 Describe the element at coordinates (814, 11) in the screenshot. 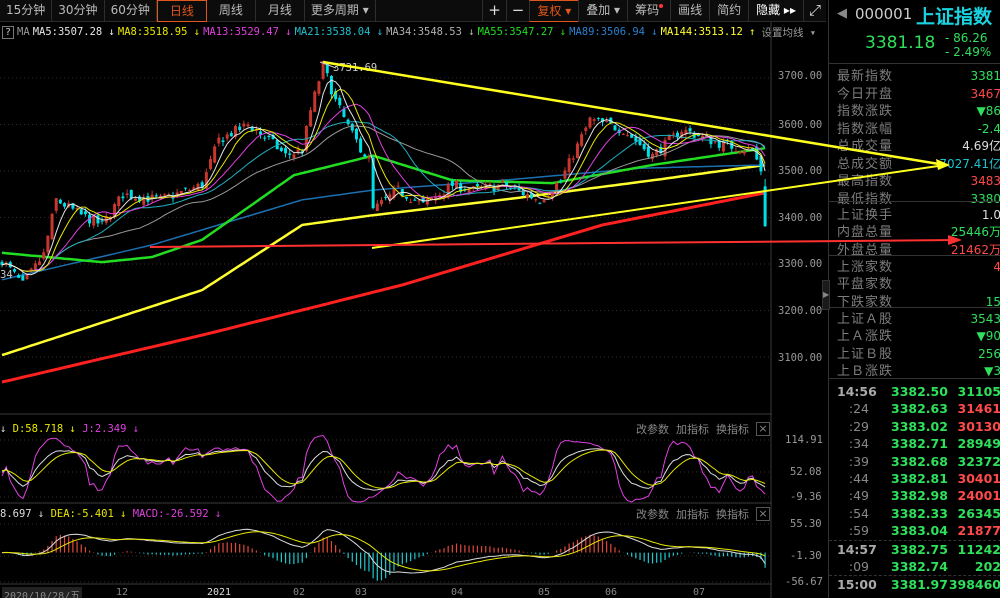

I see `fullscreen-icon: ⤢` at that location.